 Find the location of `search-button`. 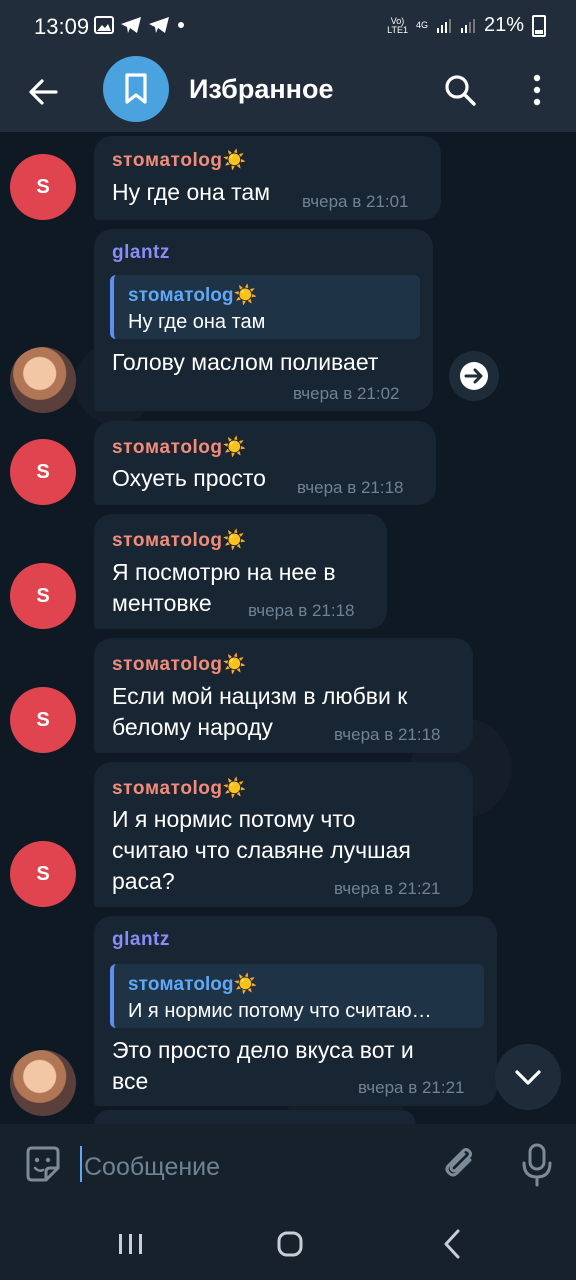

search-button is located at coordinates (460, 90).